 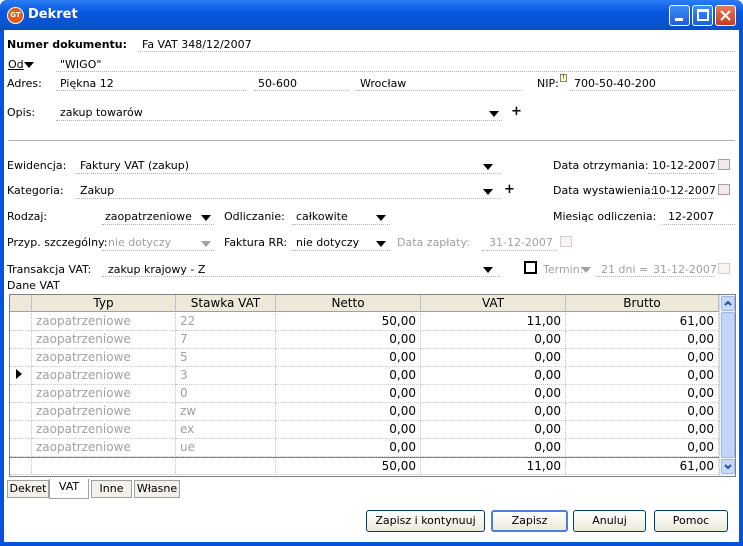 I want to click on odliczanie-chevron-down-icon, so click(x=381, y=218).